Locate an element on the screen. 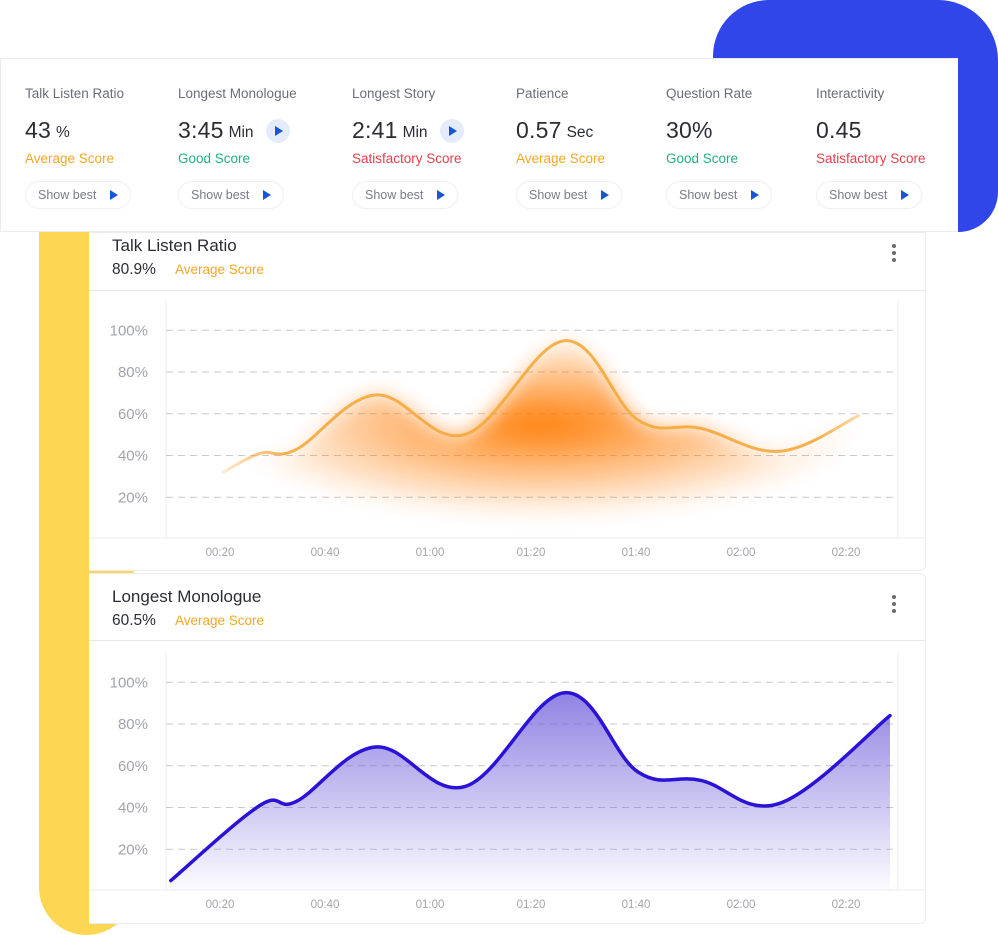 The width and height of the screenshot is (998, 935). chart-header: Talk Listen Ratio 80.9% Average Score is located at coordinates (507, 262).